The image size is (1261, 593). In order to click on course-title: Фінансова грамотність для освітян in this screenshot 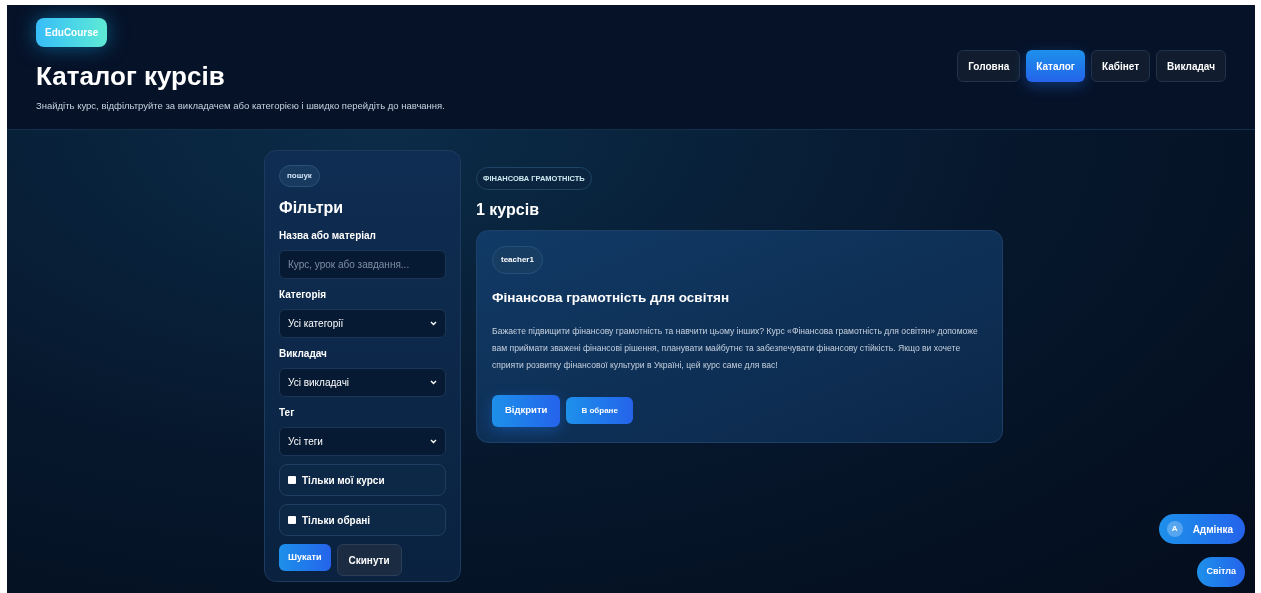, I will do `click(611, 298)`.